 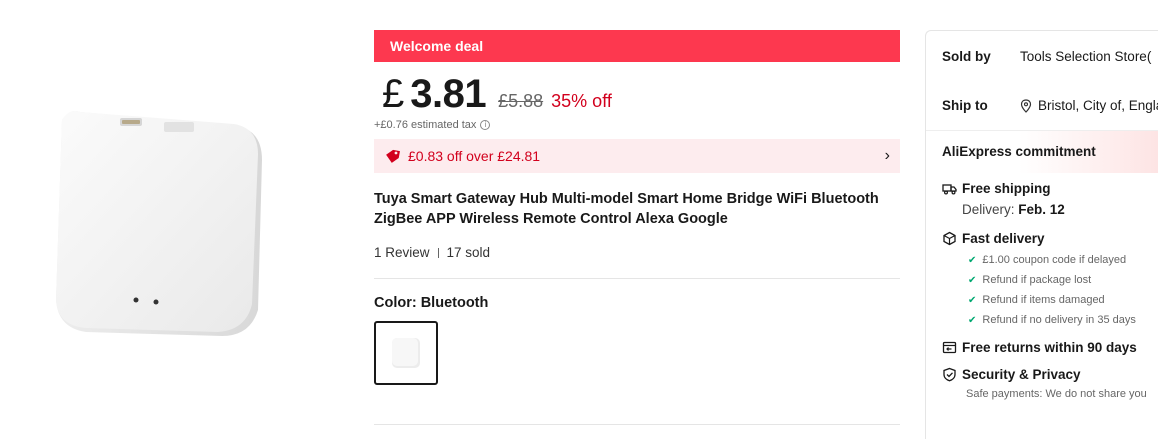 What do you see at coordinates (1026, 105) in the screenshot?
I see `location-pin-icon` at bounding box center [1026, 105].